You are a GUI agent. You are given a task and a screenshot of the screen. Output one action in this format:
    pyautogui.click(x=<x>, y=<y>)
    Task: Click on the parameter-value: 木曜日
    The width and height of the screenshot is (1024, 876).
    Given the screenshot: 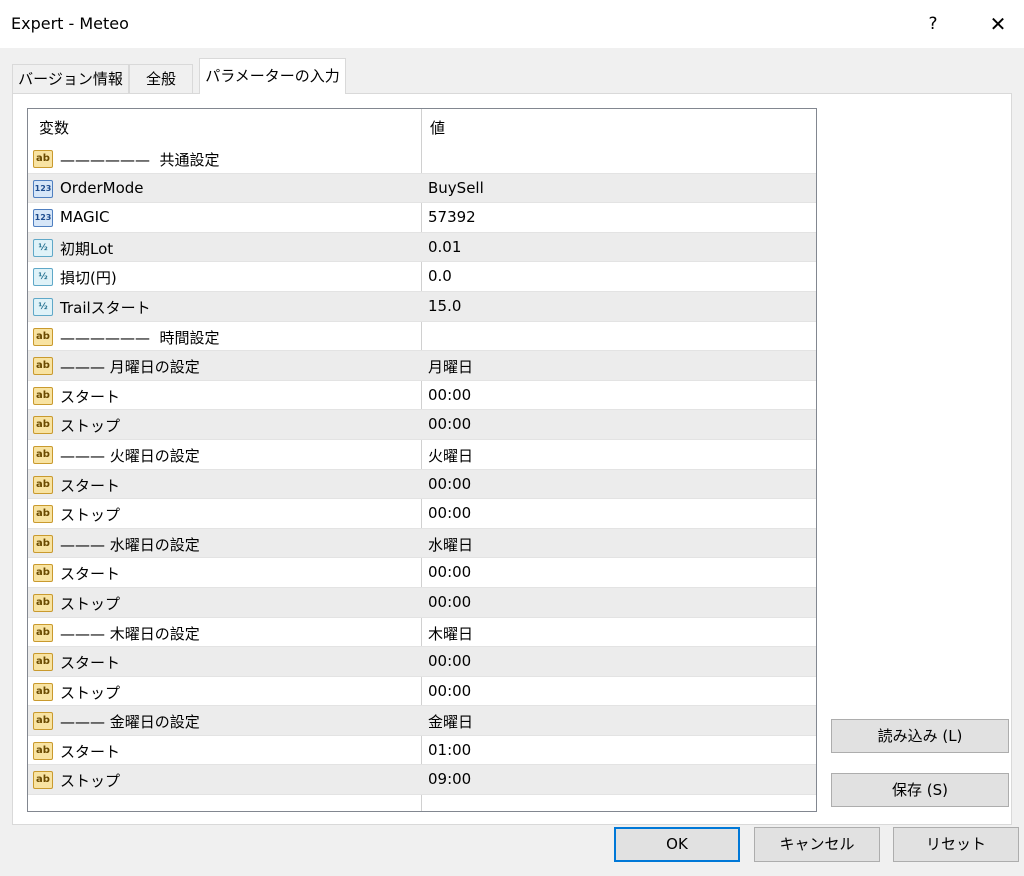 What is the action you would take?
    pyautogui.click(x=450, y=633)
    